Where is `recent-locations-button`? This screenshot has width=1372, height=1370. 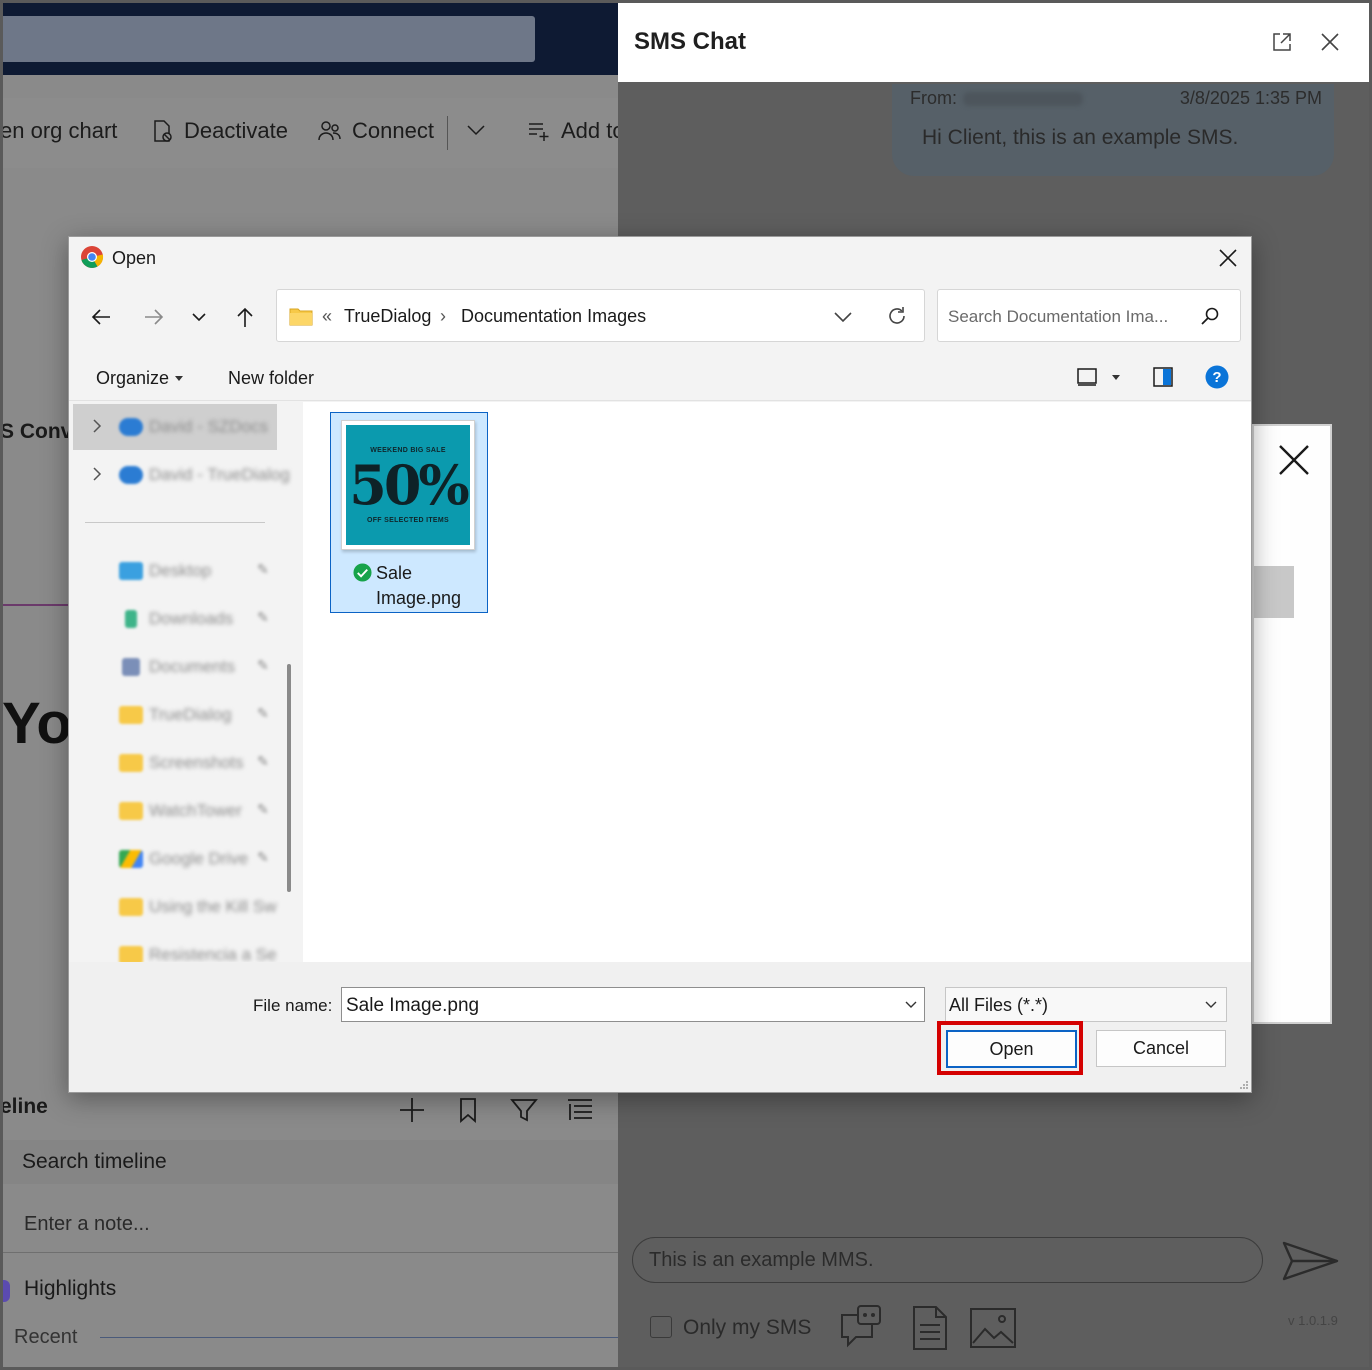
recent-locations-button is located at coordinates (199, 317).